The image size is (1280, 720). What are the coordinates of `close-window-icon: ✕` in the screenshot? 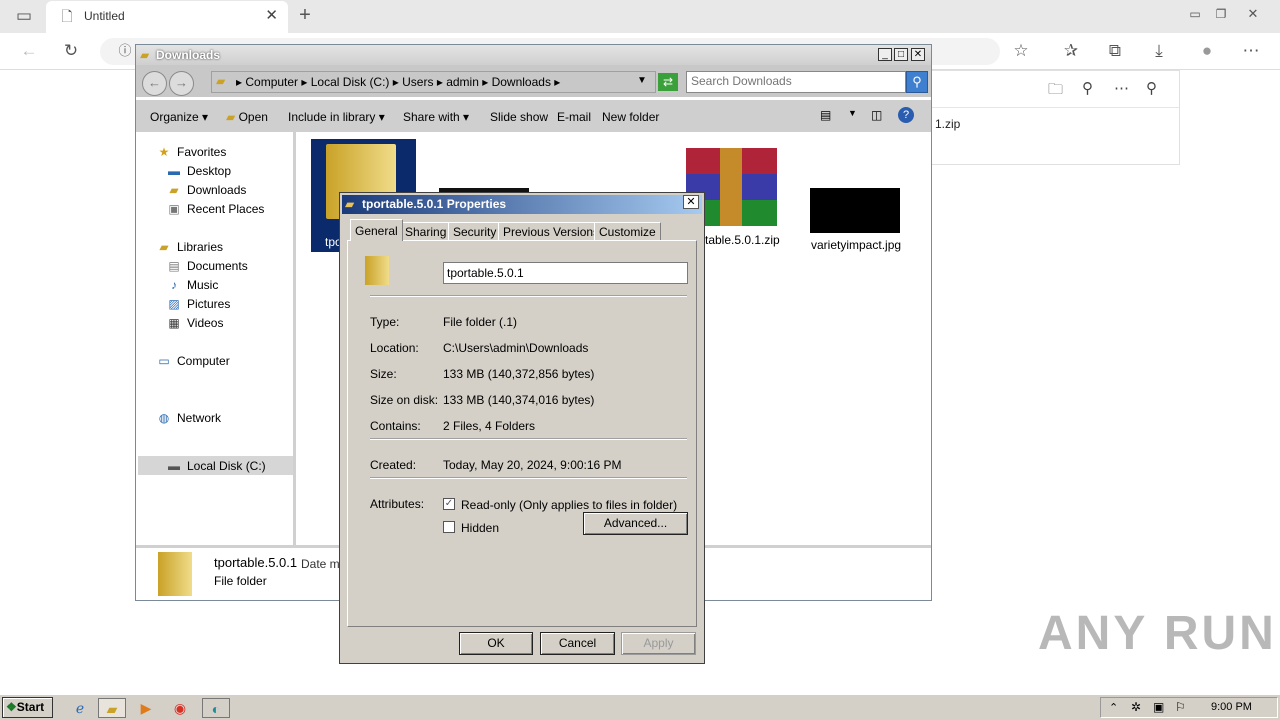 It's located at (1253, 14).